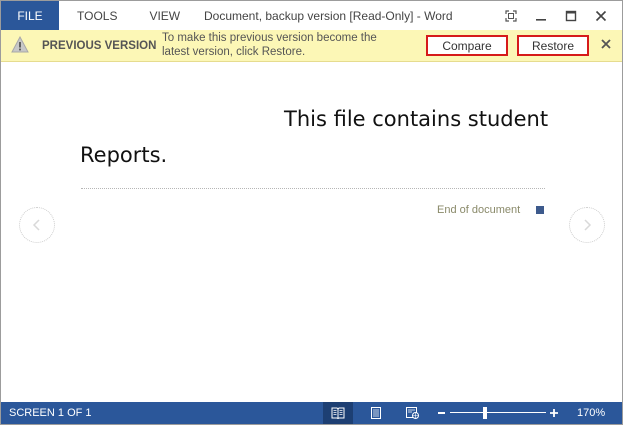  Describe the element at coordinates (540, 210) in the screenshot. I see `end-of-document-marker` at that location.